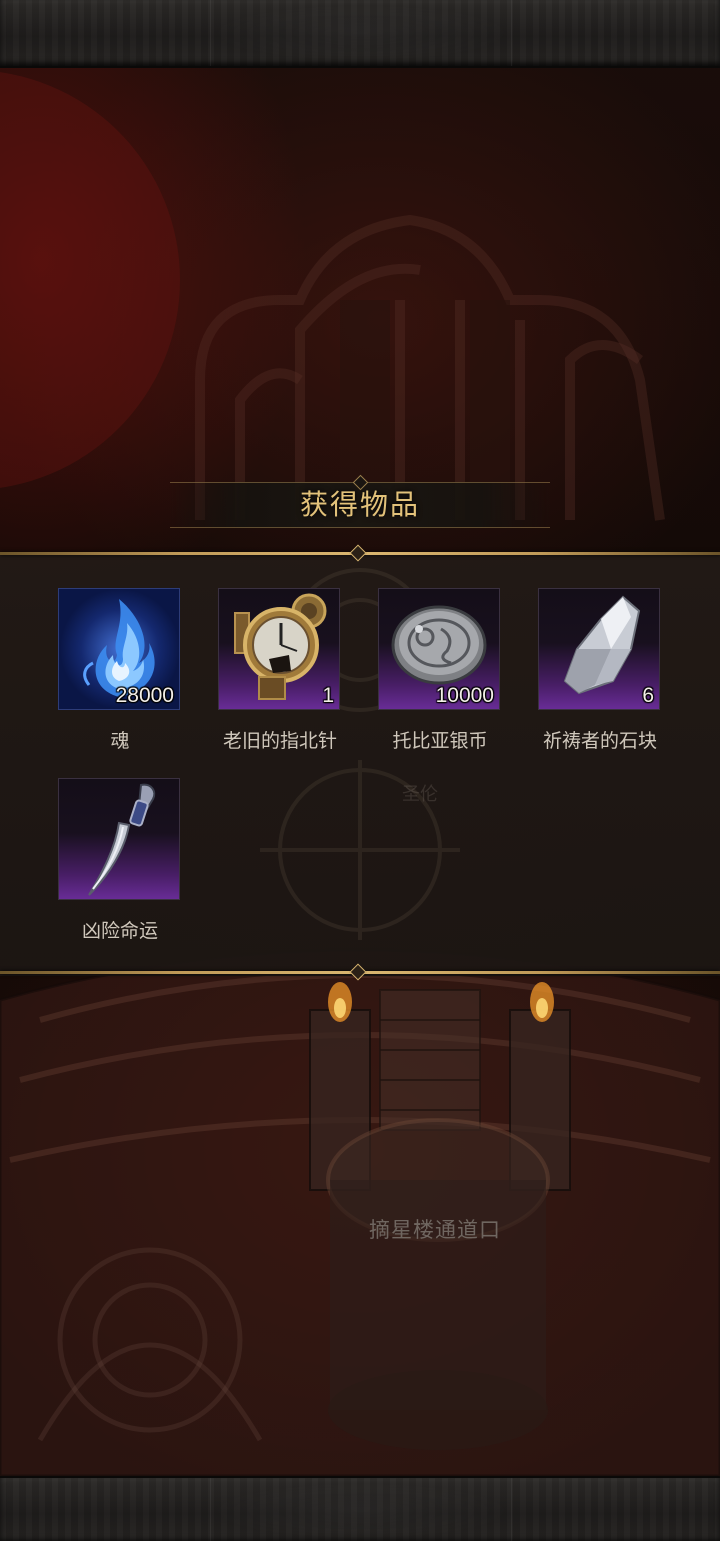 Image resolution: width=720 pixels, height=1541 pixels. Describe the element at coordinates (464, 695) in the screenshot. I see `item-quantity: 10000` at that location.